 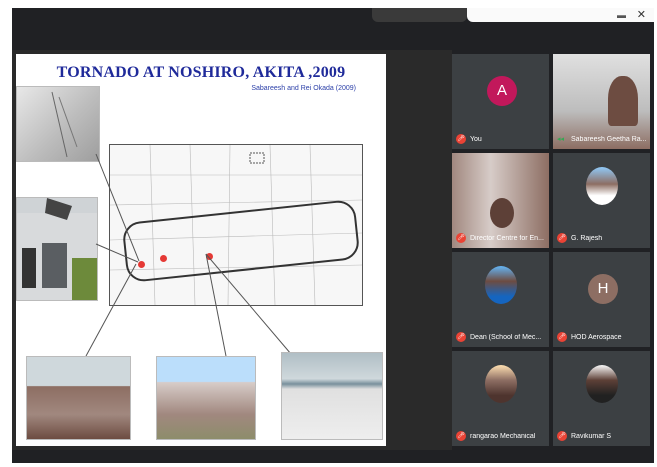 I want to click on participant-name: You, so click(x=476, y=139).